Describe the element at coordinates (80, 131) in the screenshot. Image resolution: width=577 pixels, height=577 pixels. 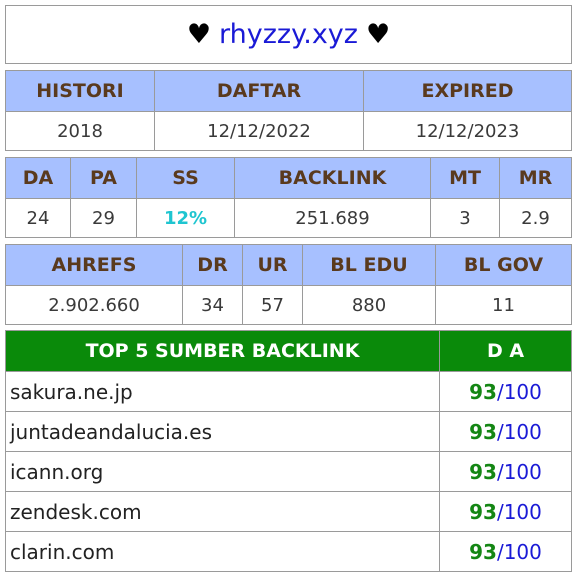
I see `value-histori: 2018` at that location.